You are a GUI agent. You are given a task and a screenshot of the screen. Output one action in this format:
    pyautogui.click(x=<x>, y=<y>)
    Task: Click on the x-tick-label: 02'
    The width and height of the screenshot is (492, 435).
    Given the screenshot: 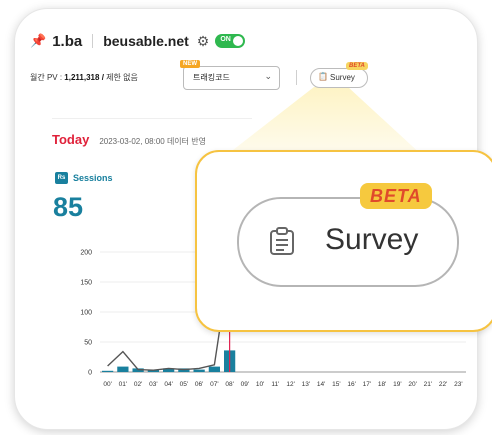 What is the action you would take?
    pyautogui.click(x=138, y=384)
    